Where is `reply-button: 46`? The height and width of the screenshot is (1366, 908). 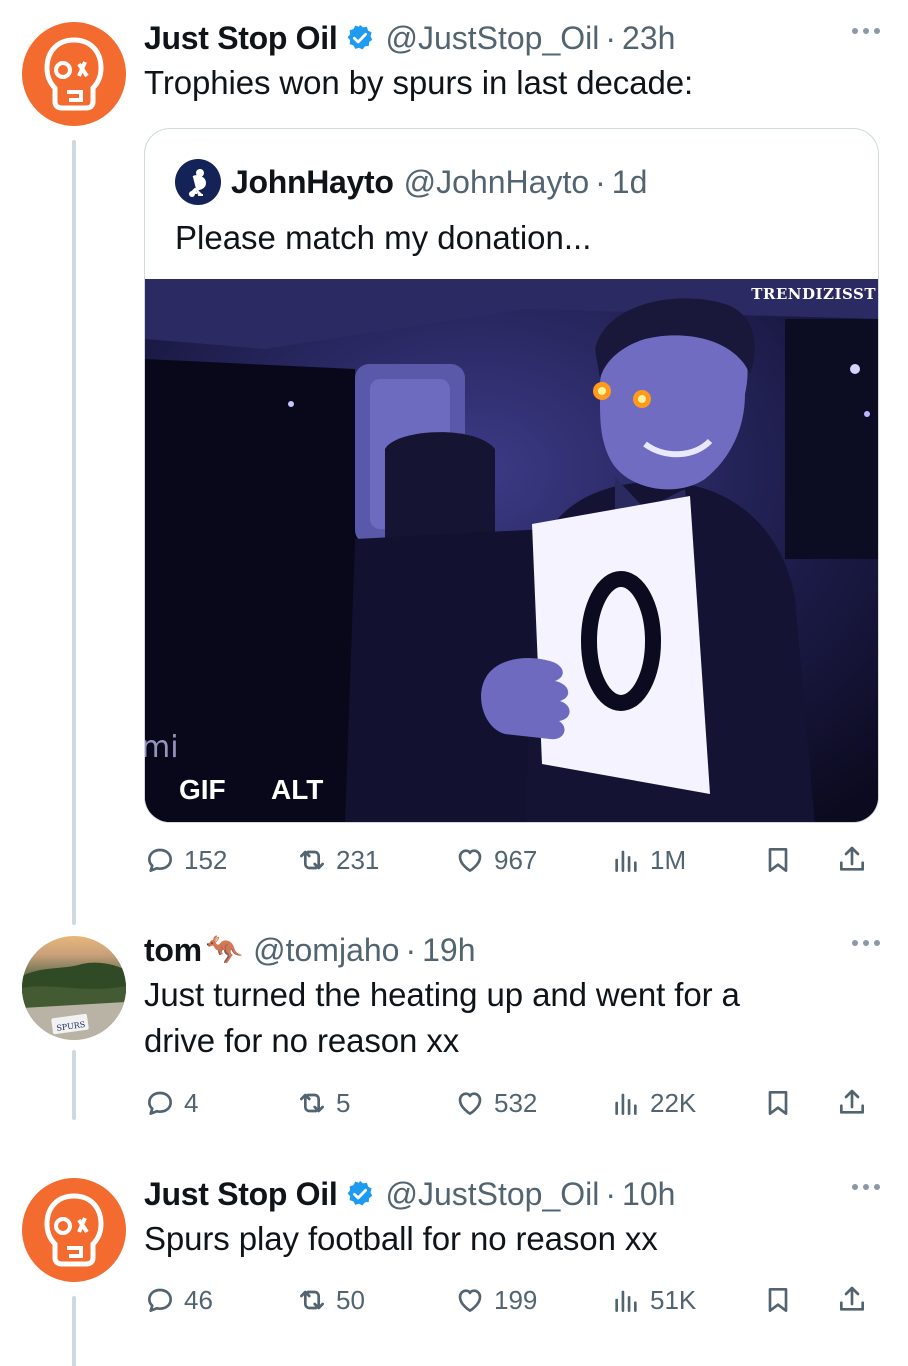
reply-button: 46 is located at coordinates (178, 1300).